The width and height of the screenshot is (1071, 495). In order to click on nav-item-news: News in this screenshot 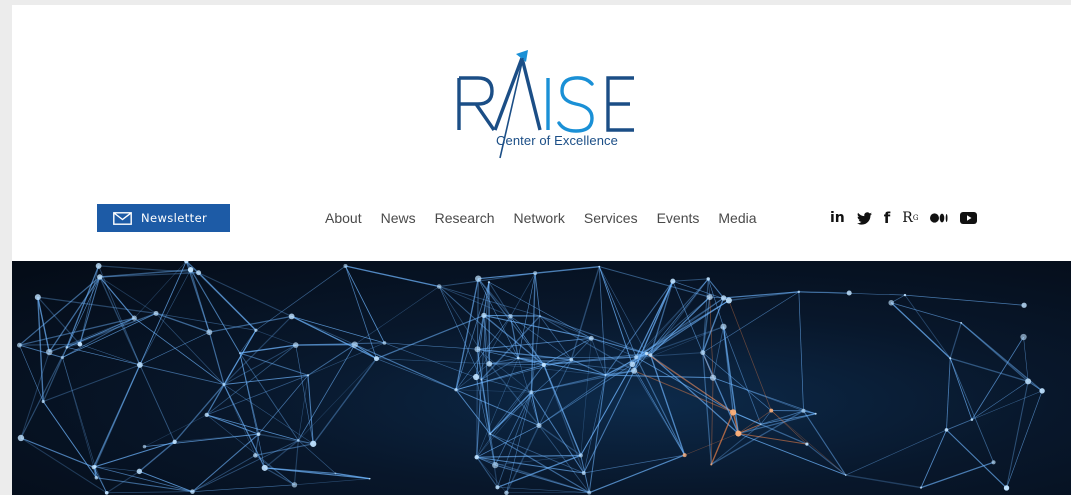, I will do `click(398, 218)`.